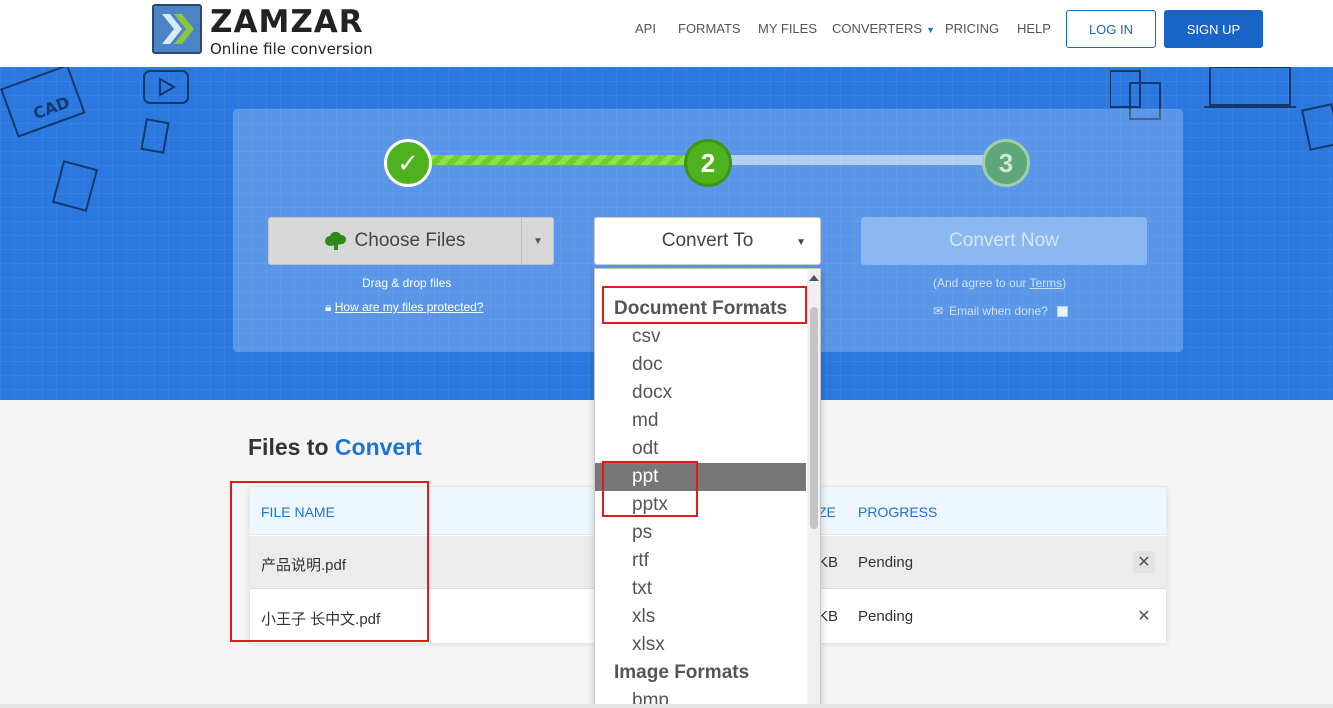  What do you see at coordinates (164, 112) in the screenshot?
I see `video-file-doodle-icon` at bounding box center [164, 112].